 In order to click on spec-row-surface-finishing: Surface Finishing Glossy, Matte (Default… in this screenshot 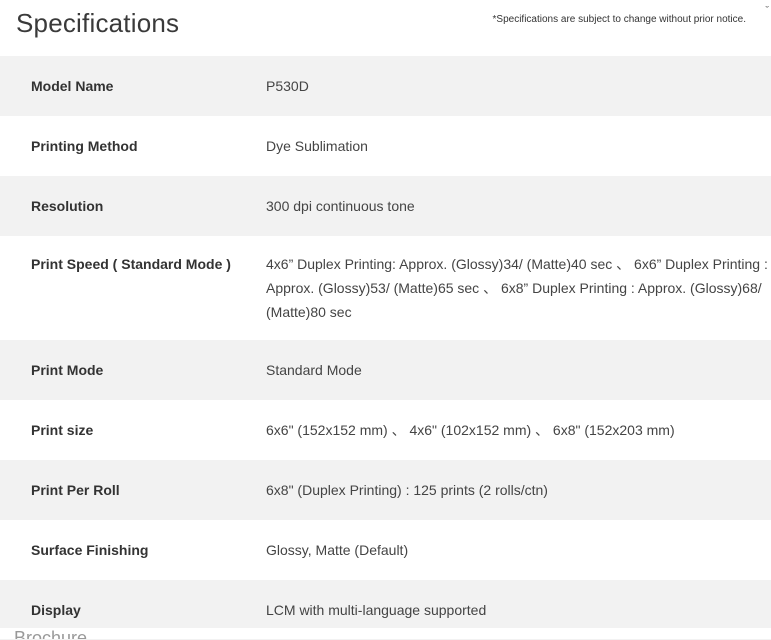, I will do `click(385, 550)`.